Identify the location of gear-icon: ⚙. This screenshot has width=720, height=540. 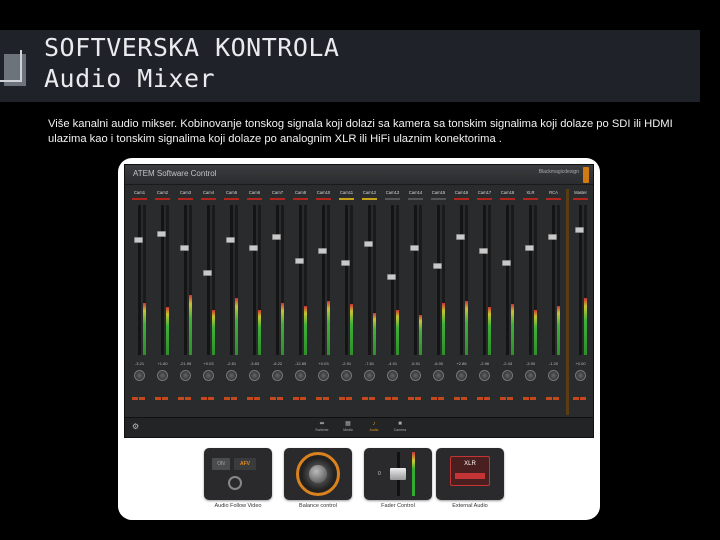
(135, 426).